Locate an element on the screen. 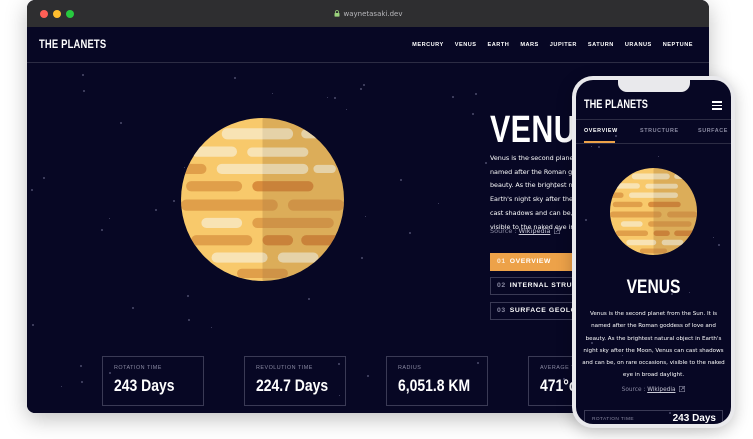 The width and height of the screenshot is (753, 439). nav-item-mercury: MERCURY is located at coordinates (428, 45).